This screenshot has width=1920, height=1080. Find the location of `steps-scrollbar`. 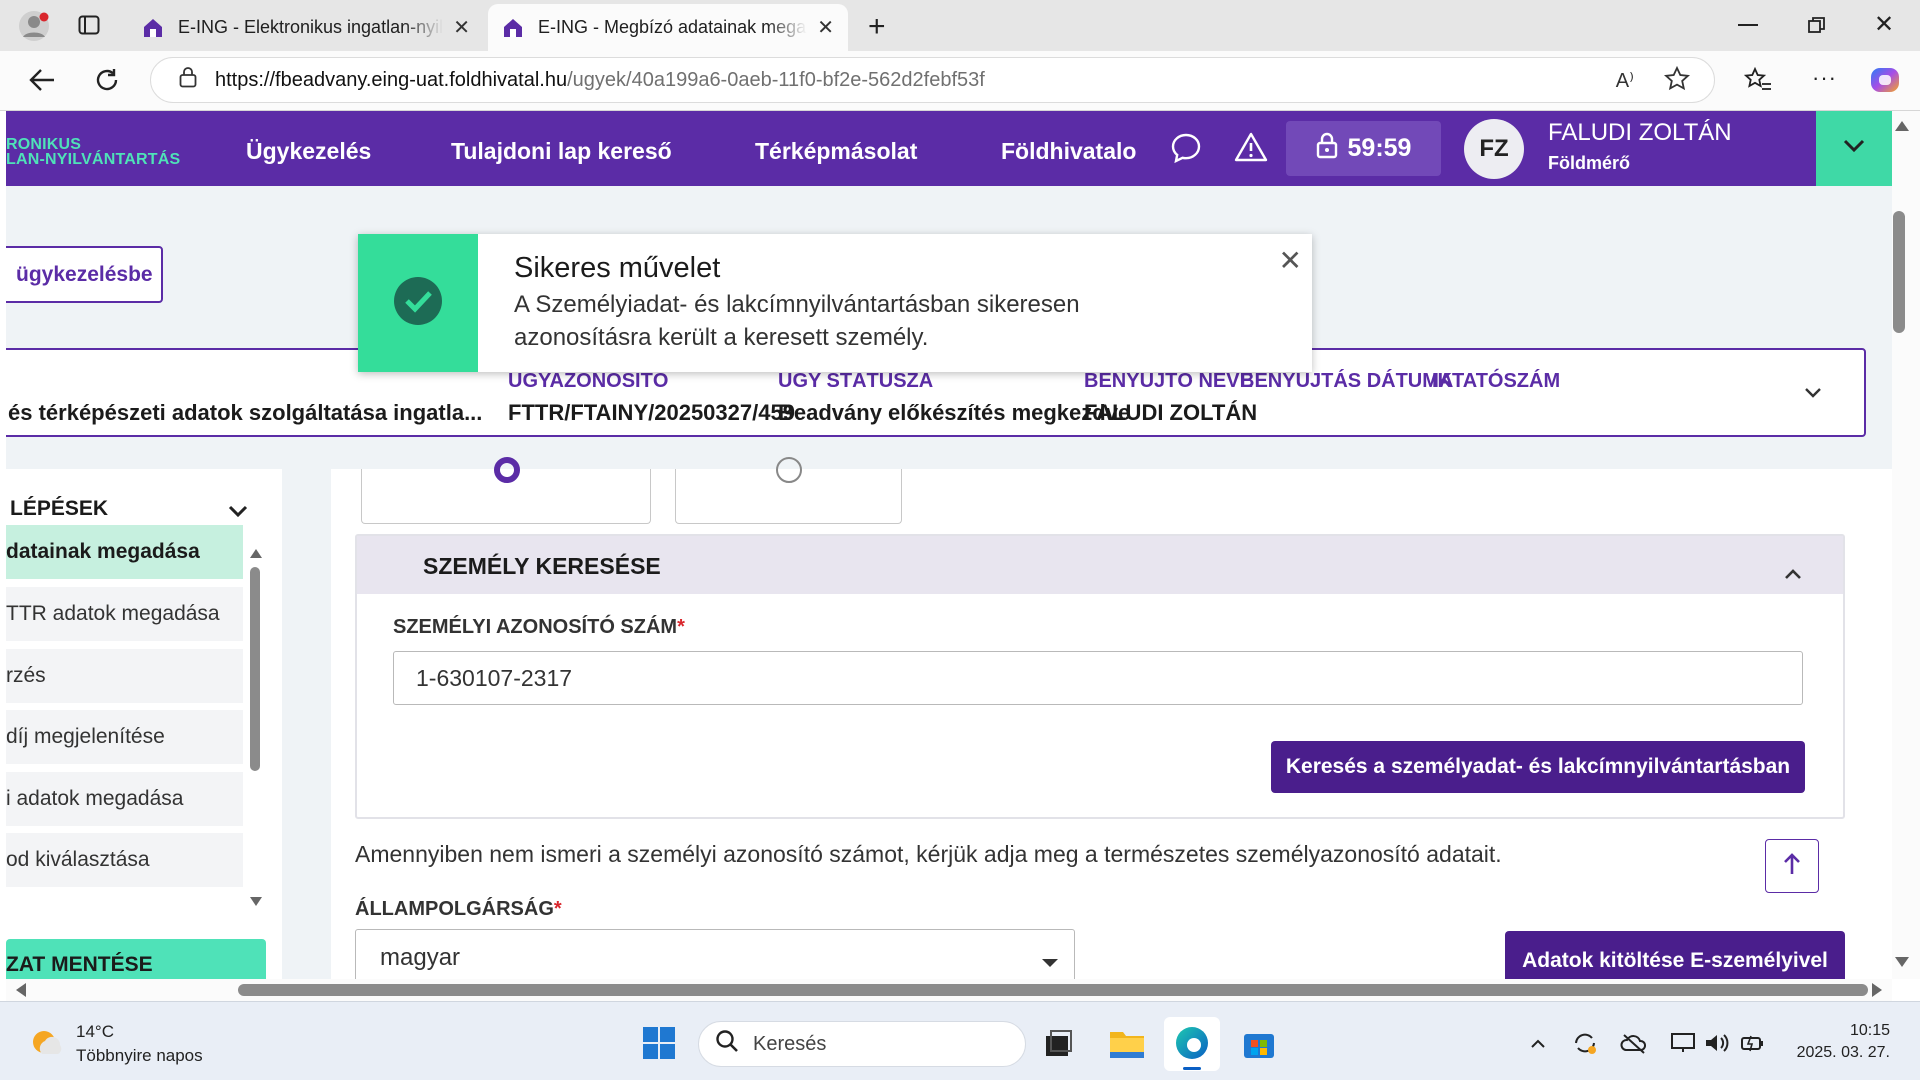

steps-scrollbar is located at coordinates (256, 729).